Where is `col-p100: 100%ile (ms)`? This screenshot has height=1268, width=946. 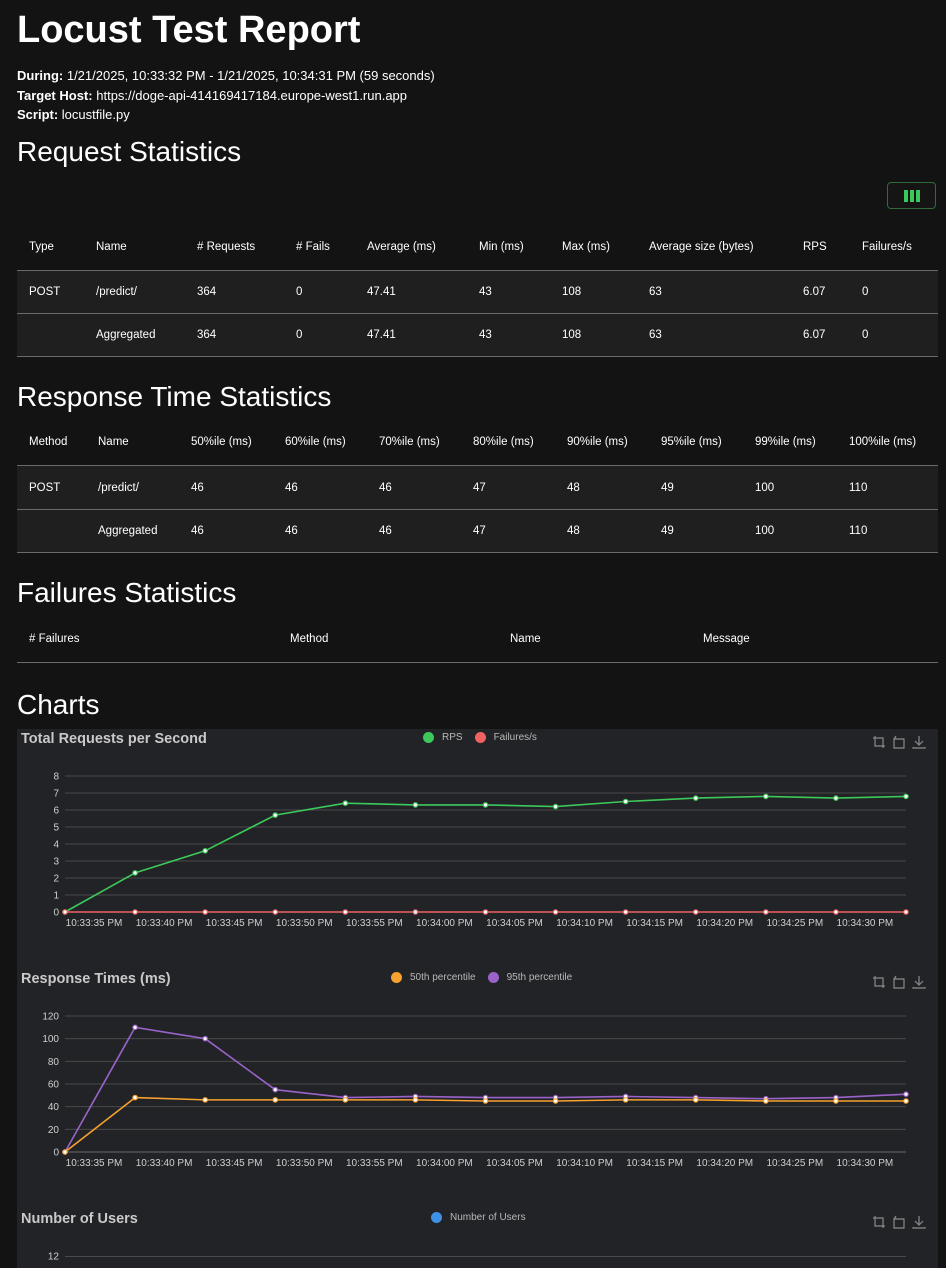
col-p100: 100%ile (ms) is located at coordinates (887, 442).